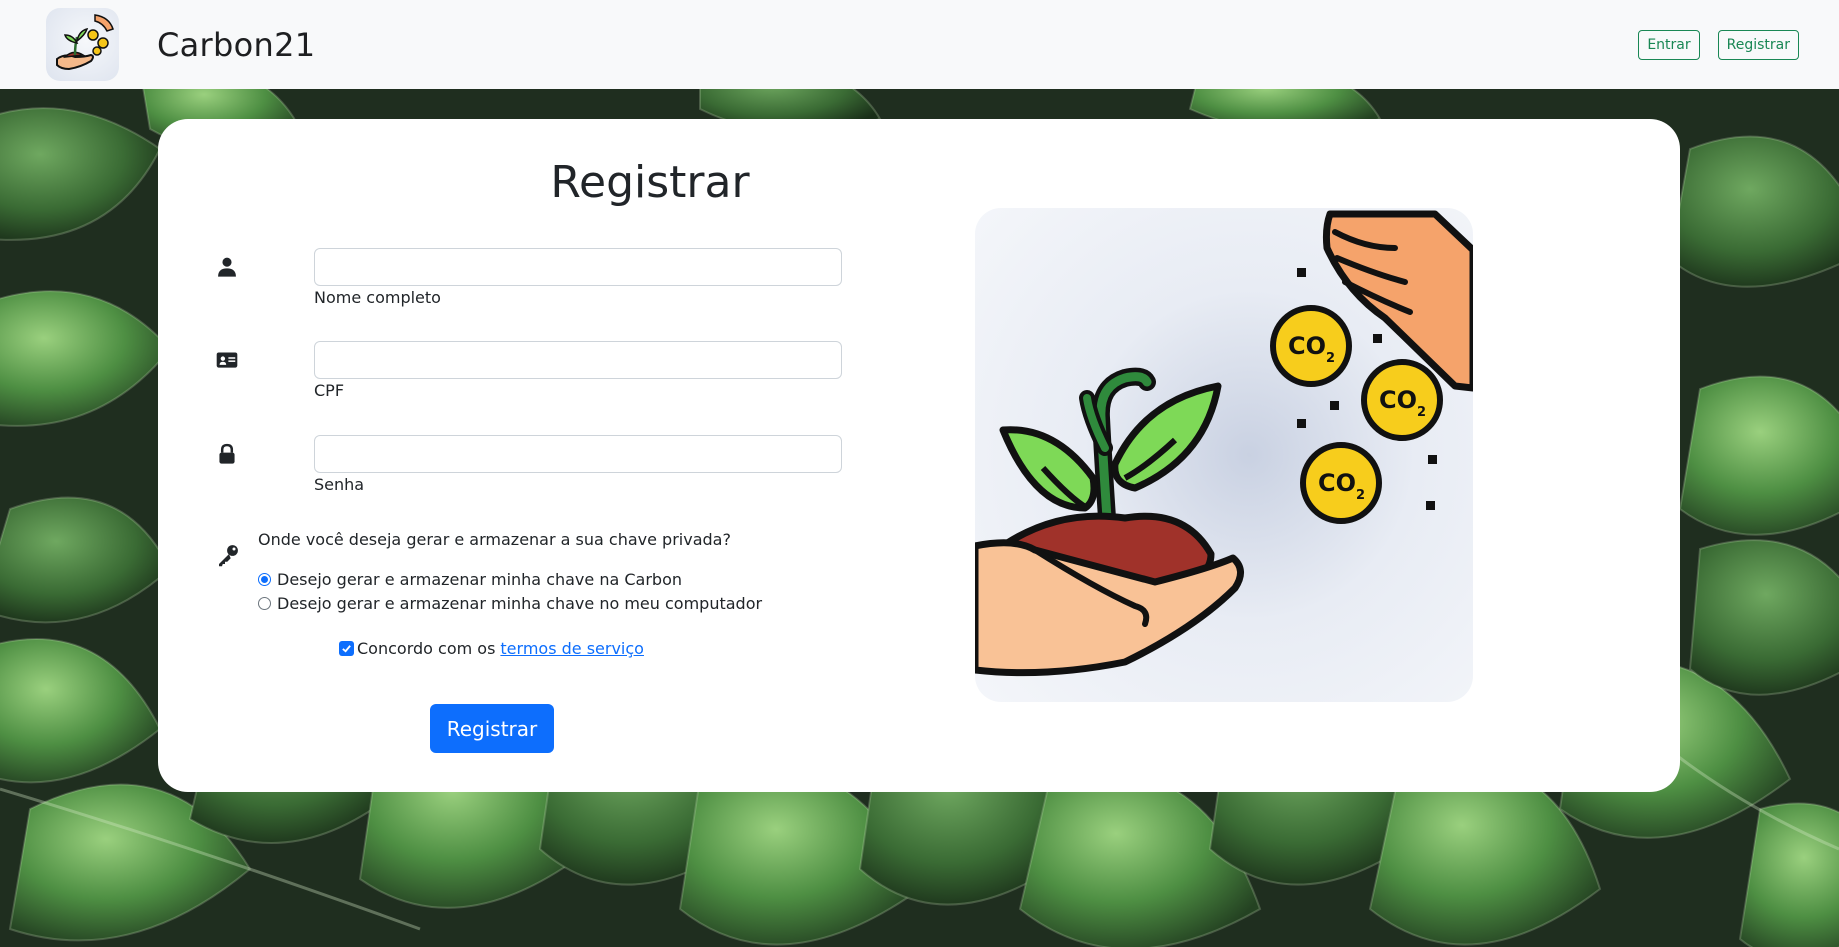 The height and width of the screenshot is (947, 1839). Describe the element at coordinates (1758, 44) in the screenshot. I see `register-nav-button: Registrar` at that location.